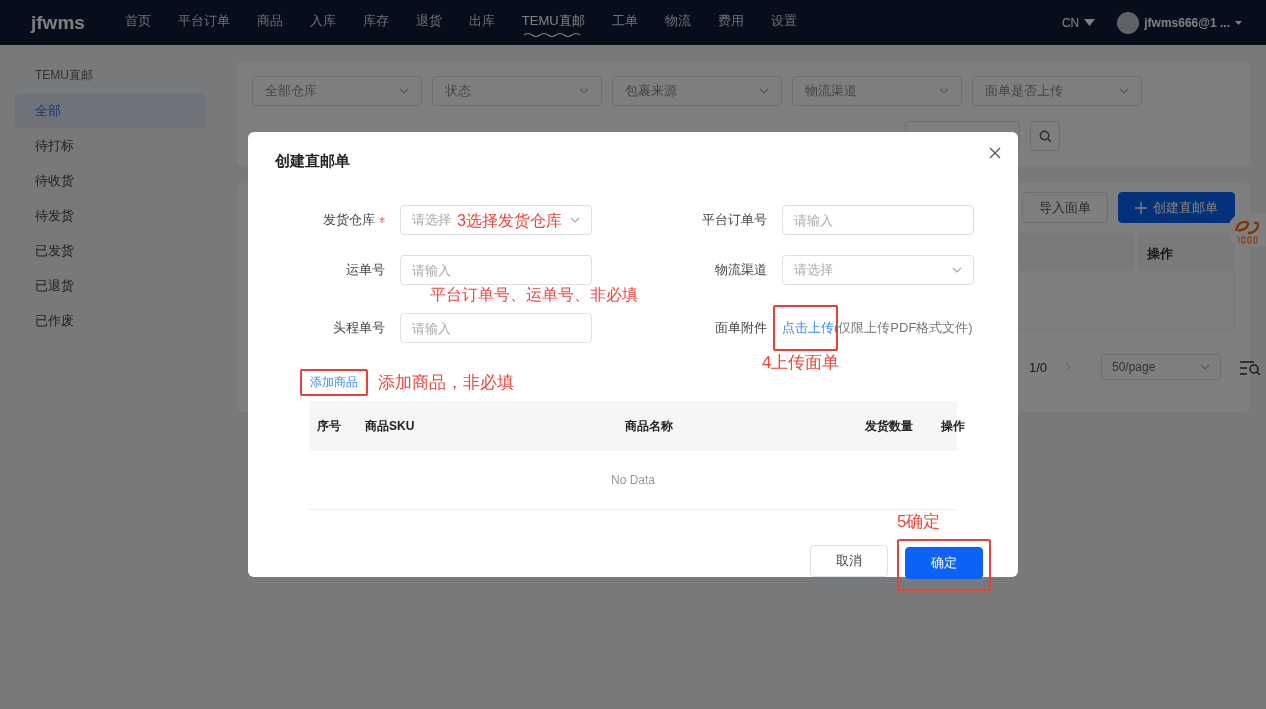  What do you see at coordinates (509, 221) in the screenshot?
I see `annotation-text: 3选择发货仓库` at bounding box center [509, 221].